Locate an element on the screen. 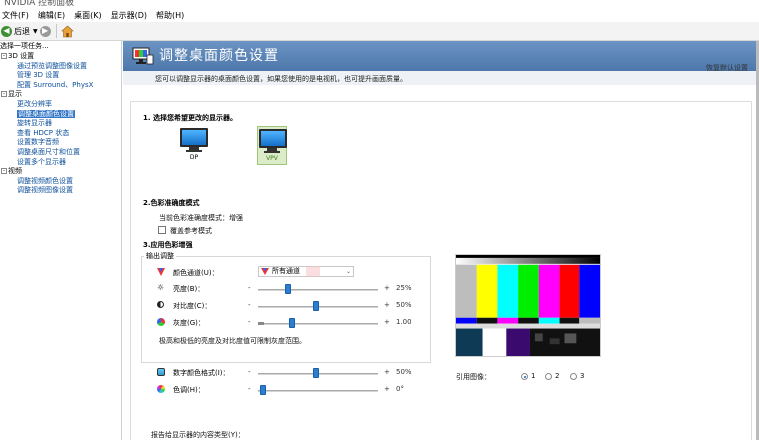 The image size is (759, 440). page-description: 您可以调整显示器的桌面颜色设置，如果您使用的是电视机，也可提升画面质量。 is located at coordinates (281, 79).